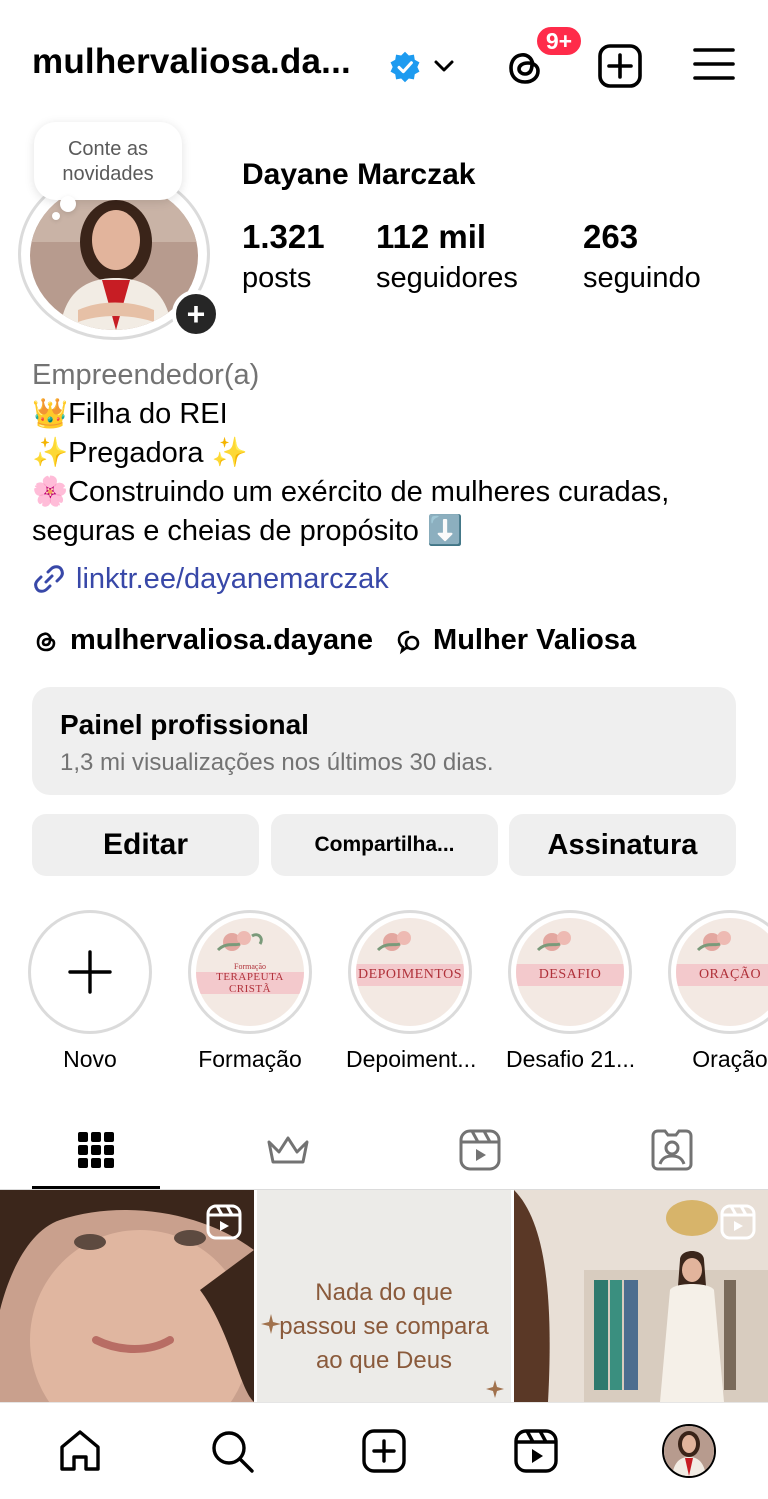 This screenshot has height=1499, width=768. What do you see at coordinates (145, 845) in the screenshot?
I see `edit-profile-button: Editar` at bounding box center [145, 845].